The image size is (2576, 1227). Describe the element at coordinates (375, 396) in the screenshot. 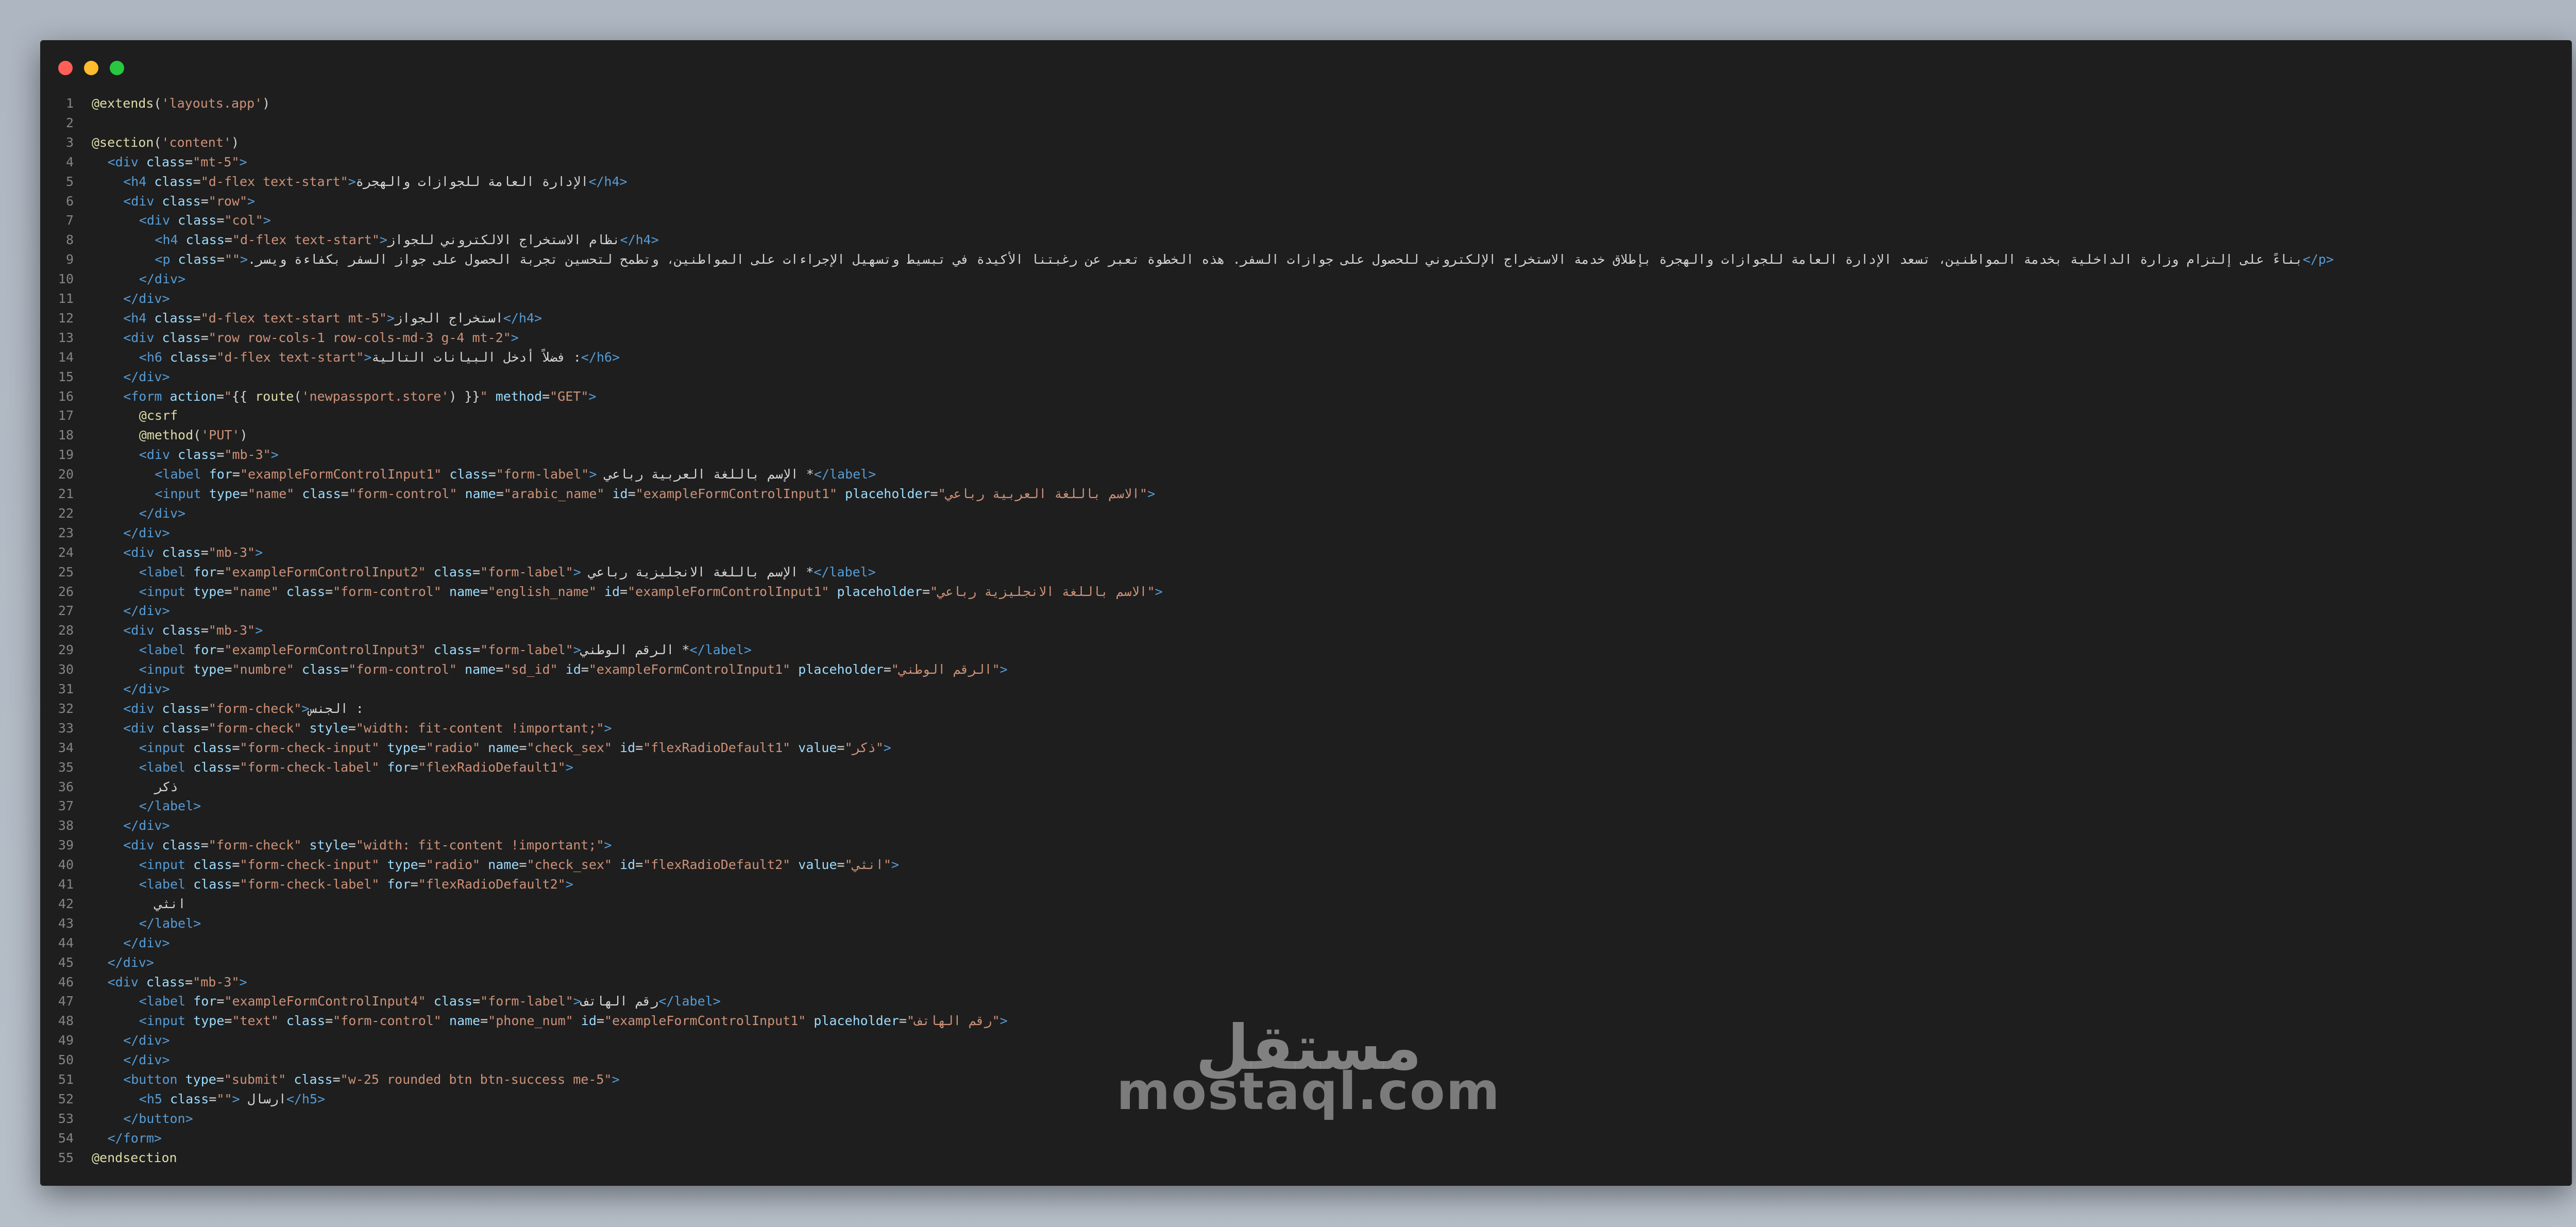

I see `code-token: 'newpassport.store'` at that location.